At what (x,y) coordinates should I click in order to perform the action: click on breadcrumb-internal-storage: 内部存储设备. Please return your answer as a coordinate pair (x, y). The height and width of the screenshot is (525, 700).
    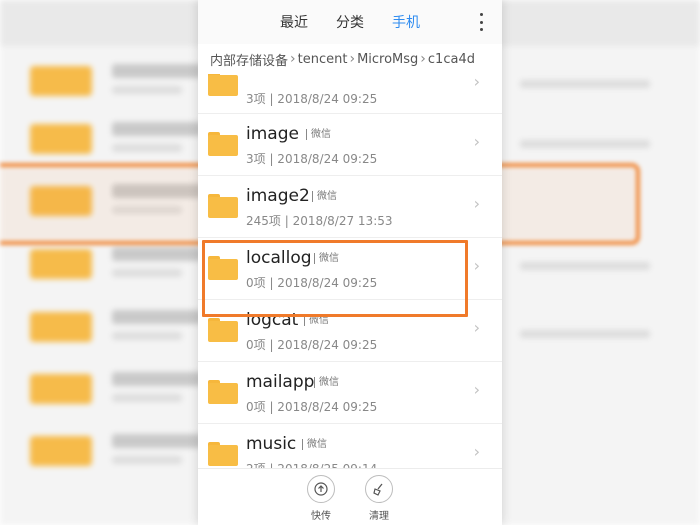
    Looking at the image, I should click on (249, 59).